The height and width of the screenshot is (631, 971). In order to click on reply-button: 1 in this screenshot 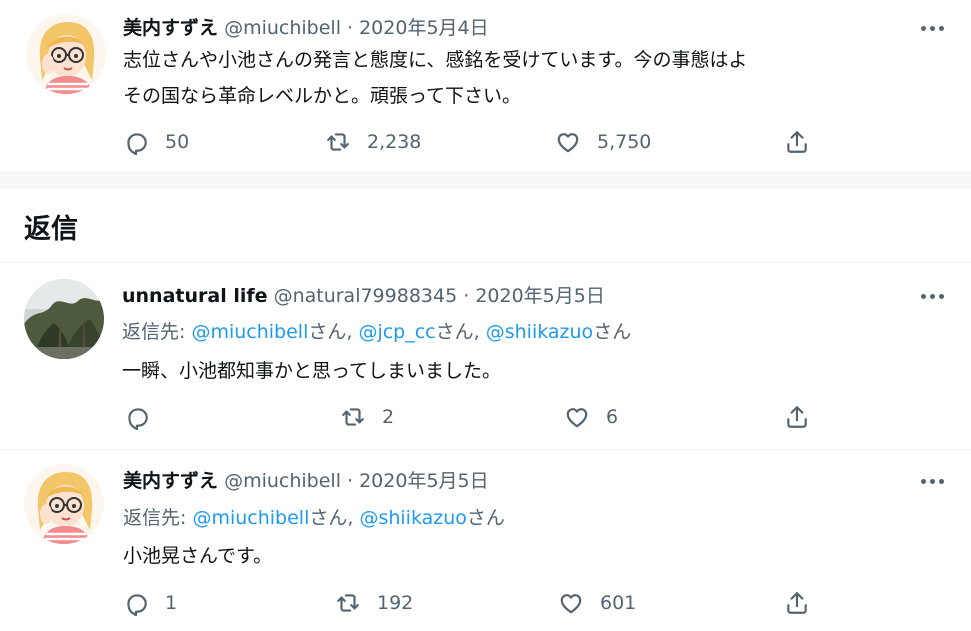, I will do `click(150, 603)`.